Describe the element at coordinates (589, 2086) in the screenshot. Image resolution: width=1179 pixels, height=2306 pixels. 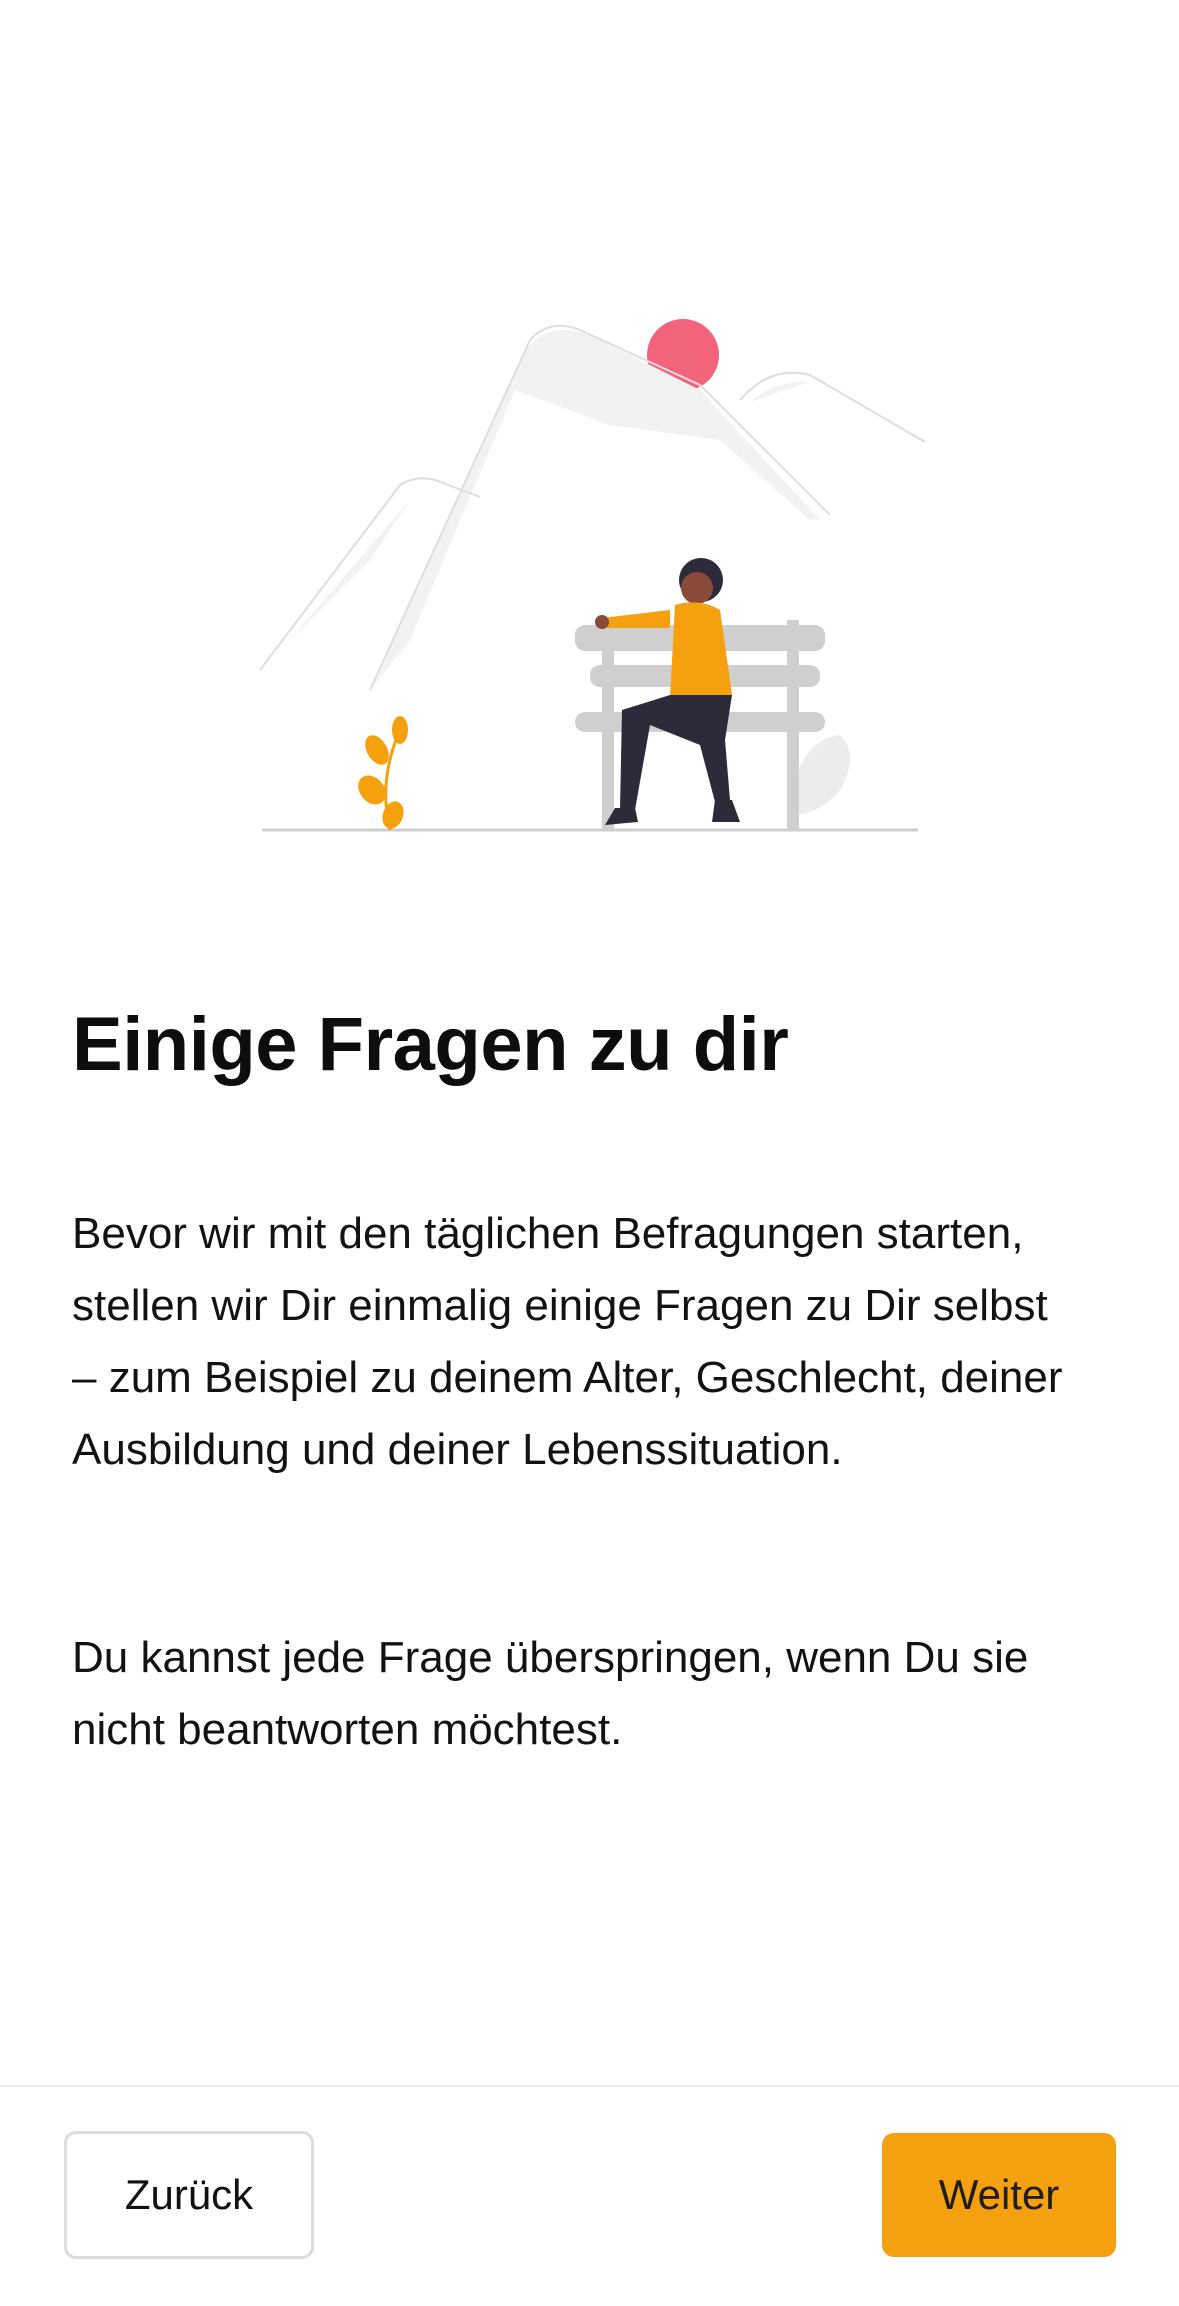
I see `footer-divider` at that location.